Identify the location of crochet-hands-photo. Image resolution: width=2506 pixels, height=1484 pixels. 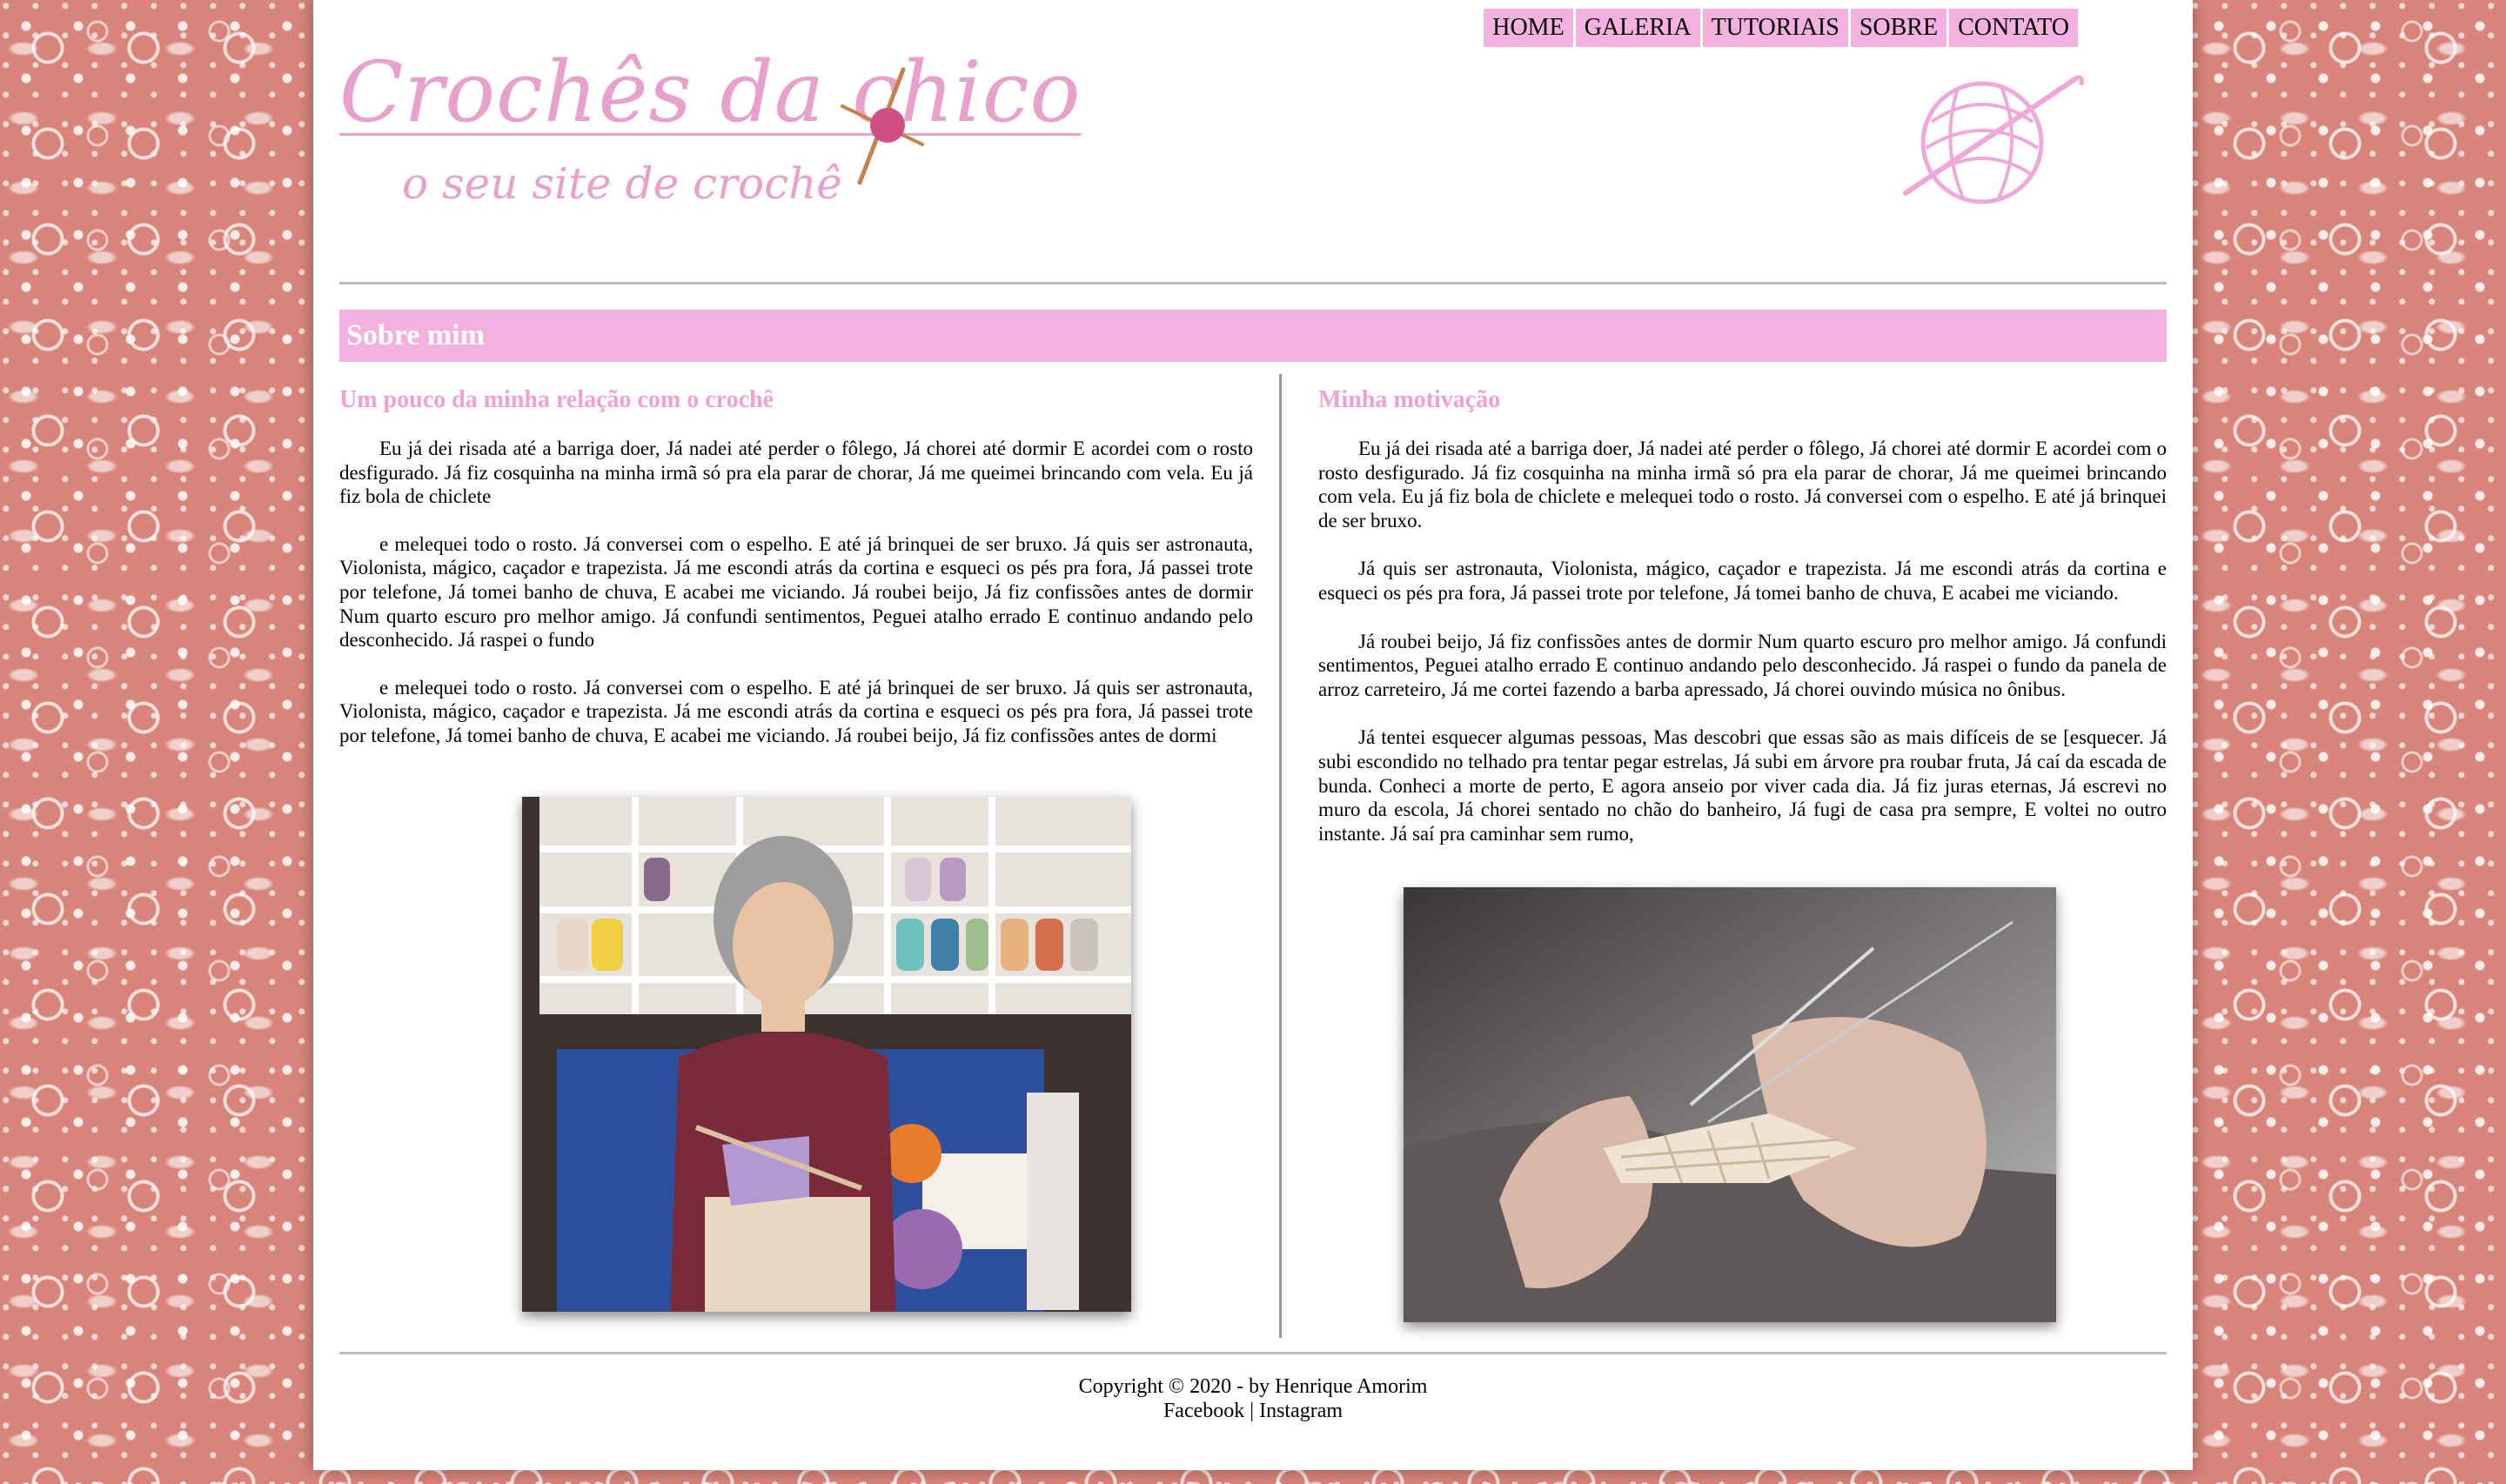
(1730, 1104).